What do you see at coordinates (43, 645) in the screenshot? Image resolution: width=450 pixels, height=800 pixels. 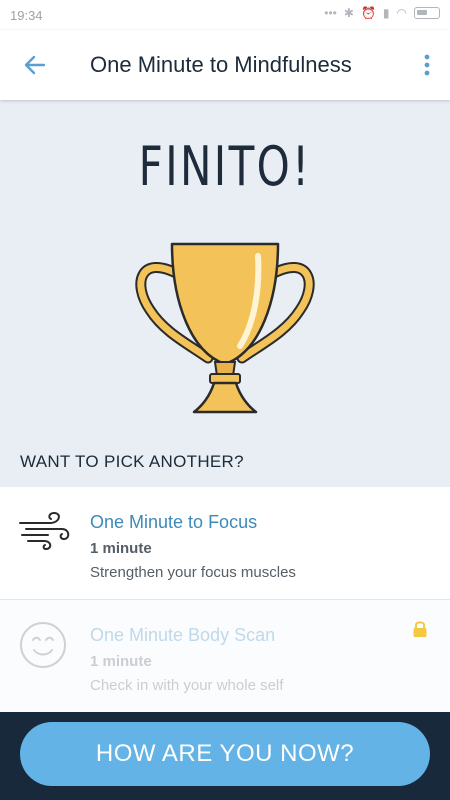 I see `smiley-face-icon` at bounding box center [43, 645].